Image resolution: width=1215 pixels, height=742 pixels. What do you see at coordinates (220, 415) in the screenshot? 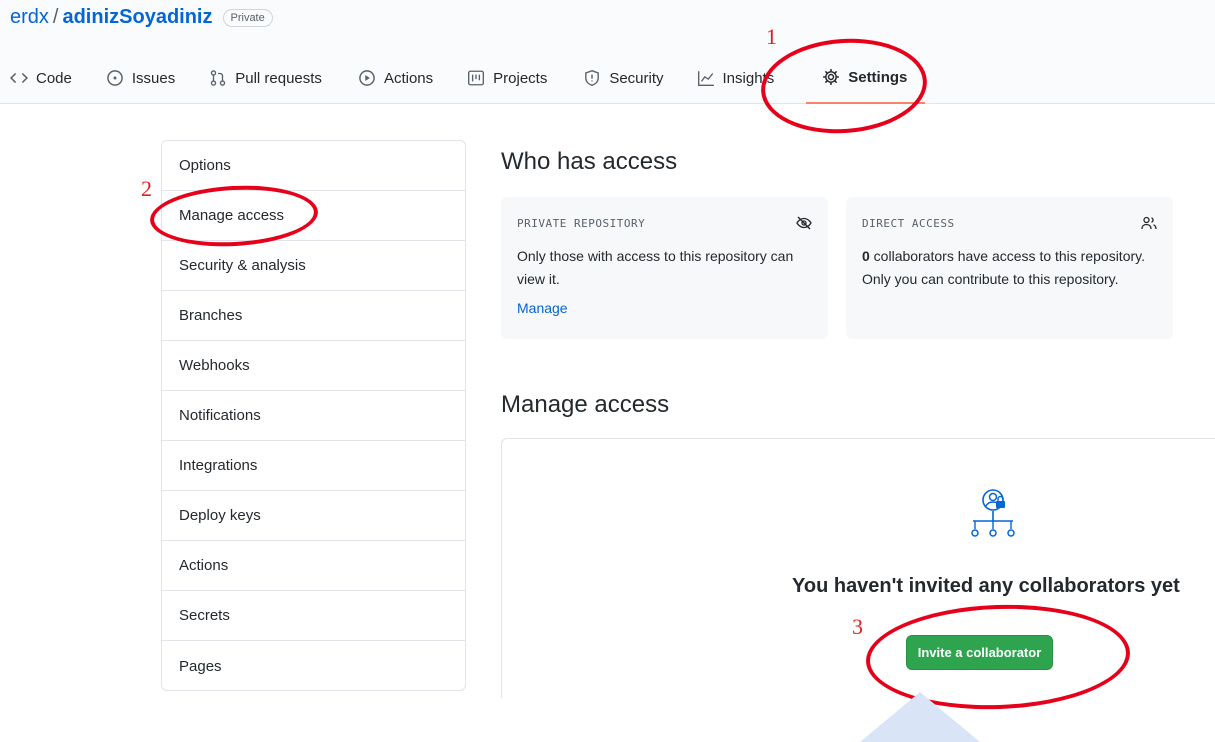
I see `sidebar-item-label: Notifications` at bounding box center [220, 415].